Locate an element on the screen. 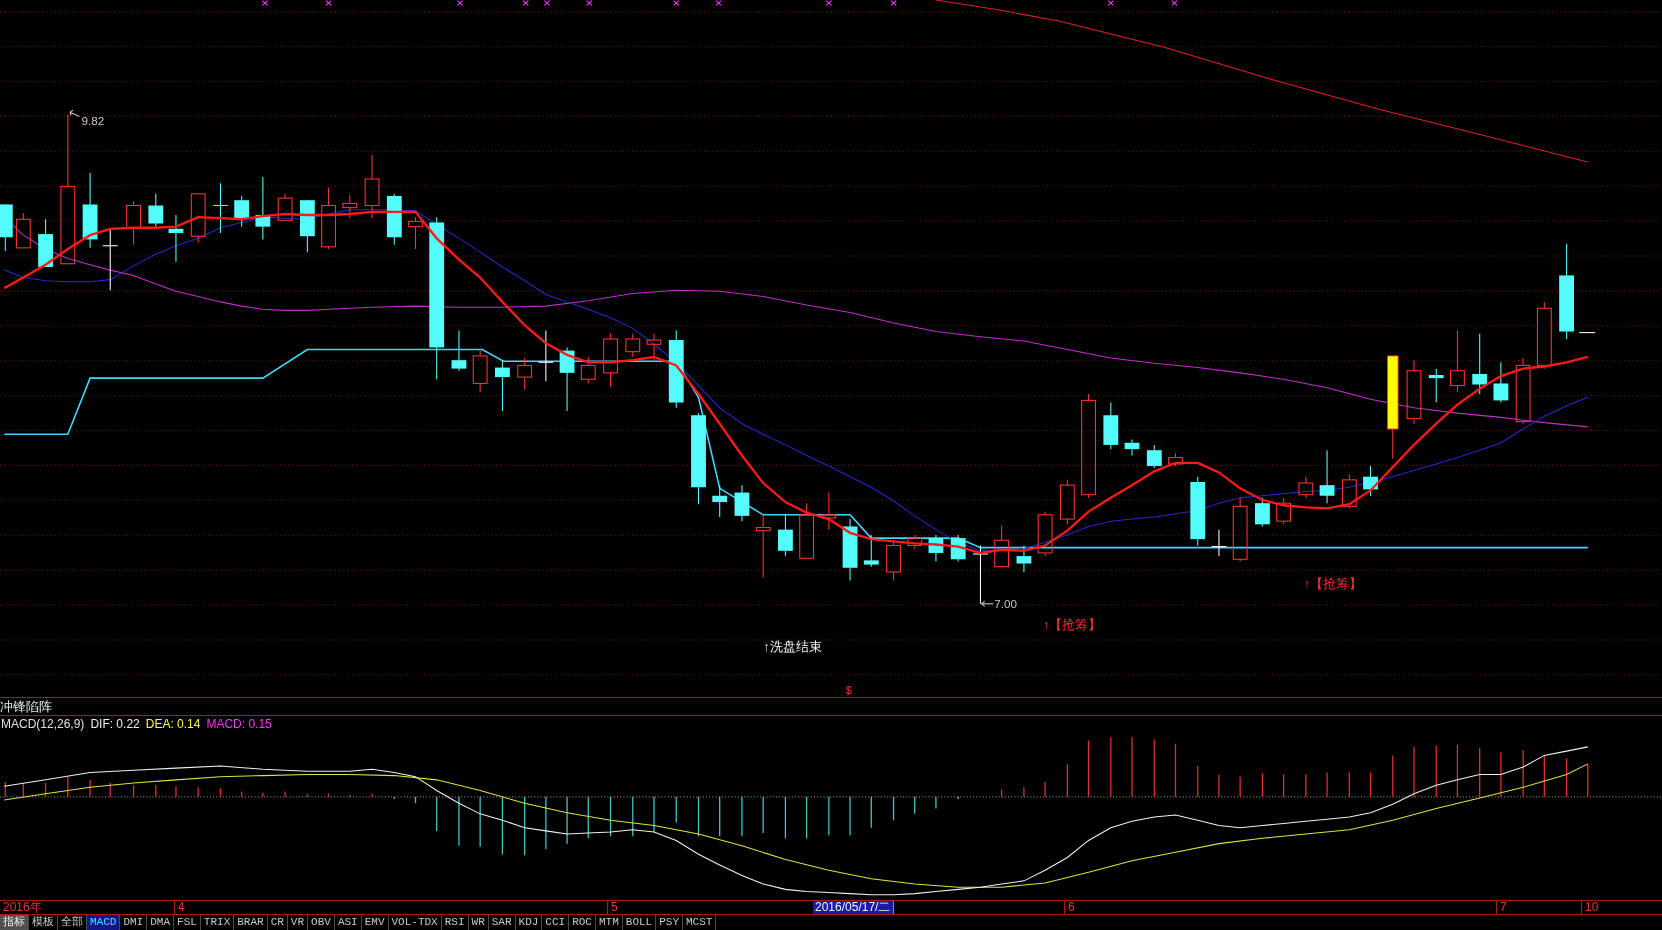 Image resolution: width=1662 pixels, height=930 pixels. high-price-label: 9.82 is located at coordinates (93, 120).